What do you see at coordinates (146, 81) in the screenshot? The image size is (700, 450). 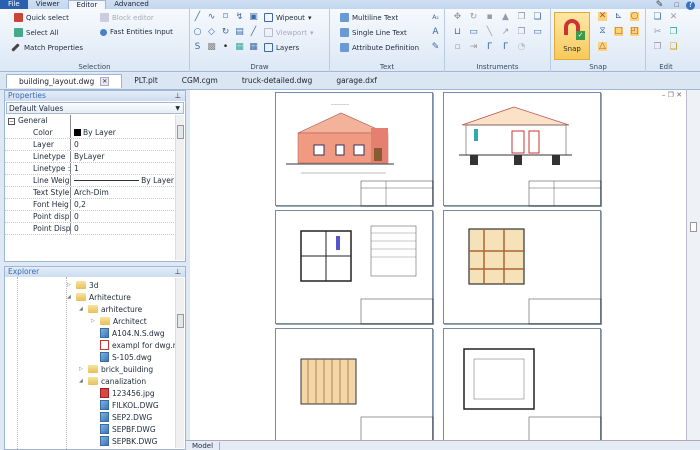 I see `doc-tab-plt: PLT.plt` at bounding box center [146, 81].